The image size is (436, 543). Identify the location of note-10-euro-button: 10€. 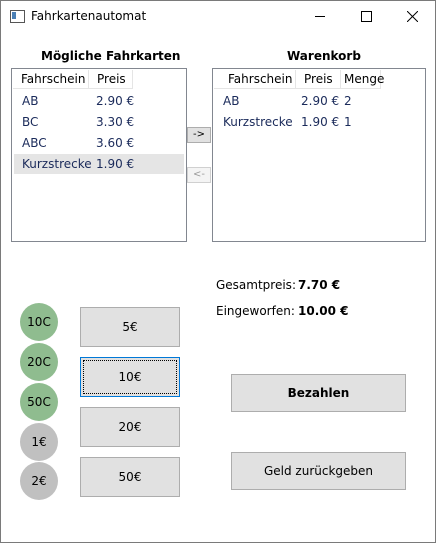
(130, 377).